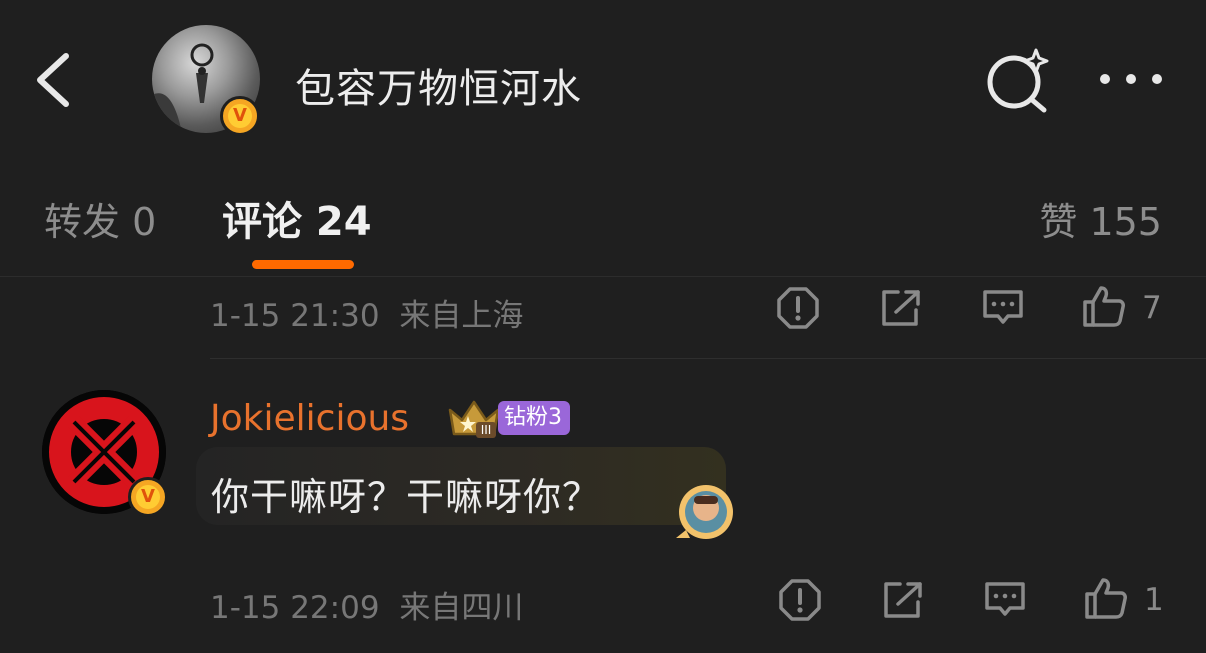 The height and width of the screenshot is (653, 1206). Describe the element at coordinates (486, 430) in the screenshot. I see `svg-text: III` at that location.